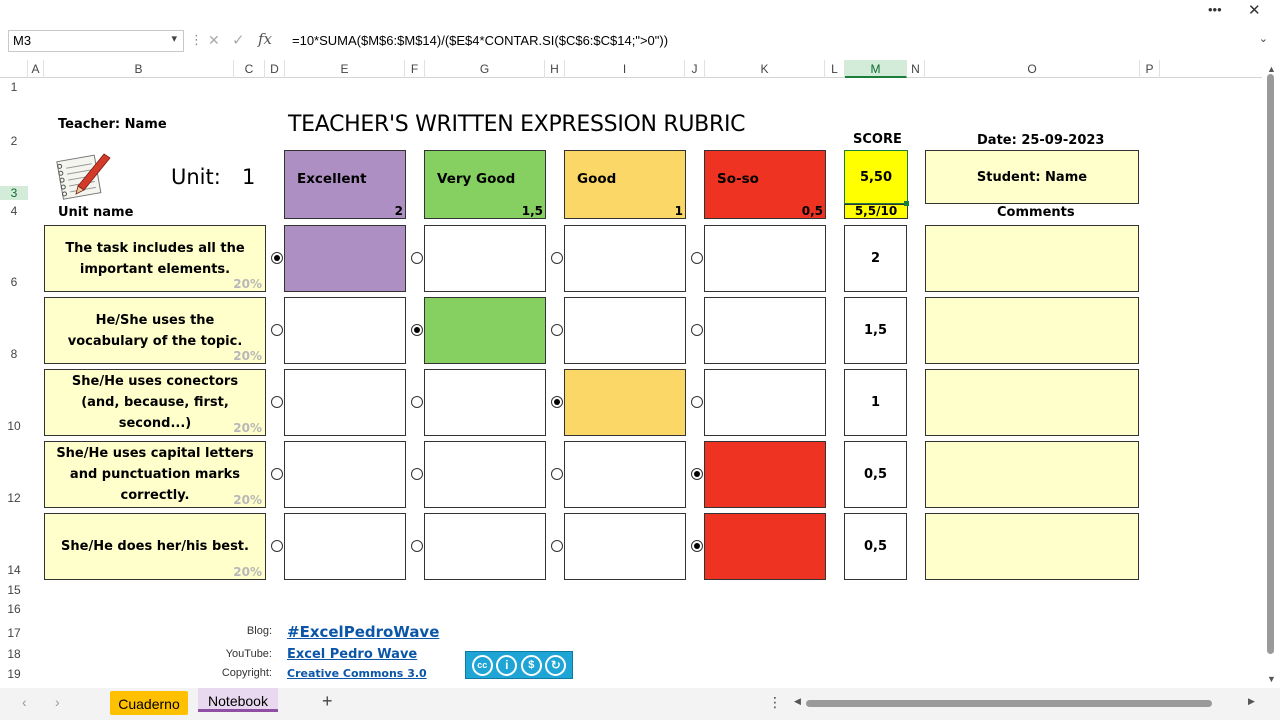 The height and width of the screenshot is (720, 1280). Describe the element at coordinates (24, 702) in the screenshot. I see `prev-sheet-icon: ‹` at that location.